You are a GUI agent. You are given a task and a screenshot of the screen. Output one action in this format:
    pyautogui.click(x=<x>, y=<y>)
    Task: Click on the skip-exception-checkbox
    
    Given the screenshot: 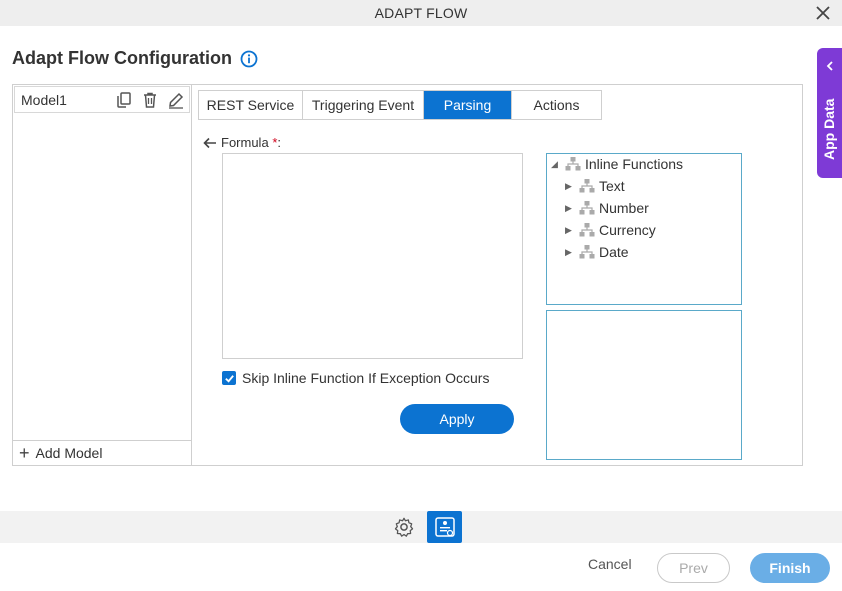 What is the action you would take?
    pyautogui.click(x=229, y=378)
    